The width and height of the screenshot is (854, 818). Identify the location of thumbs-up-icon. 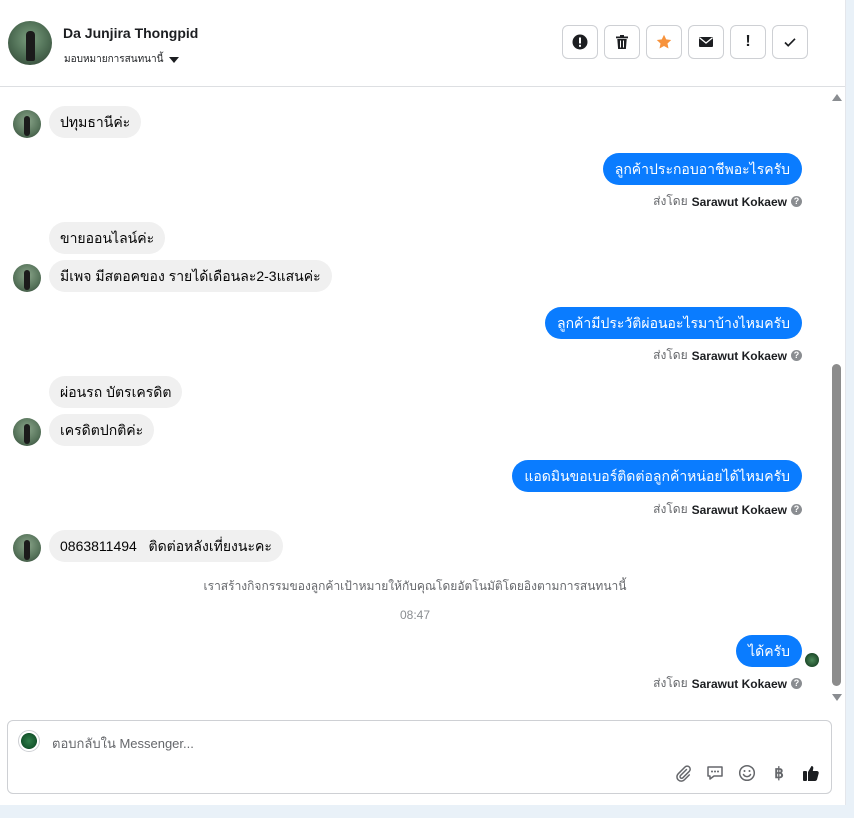
(811, 773).